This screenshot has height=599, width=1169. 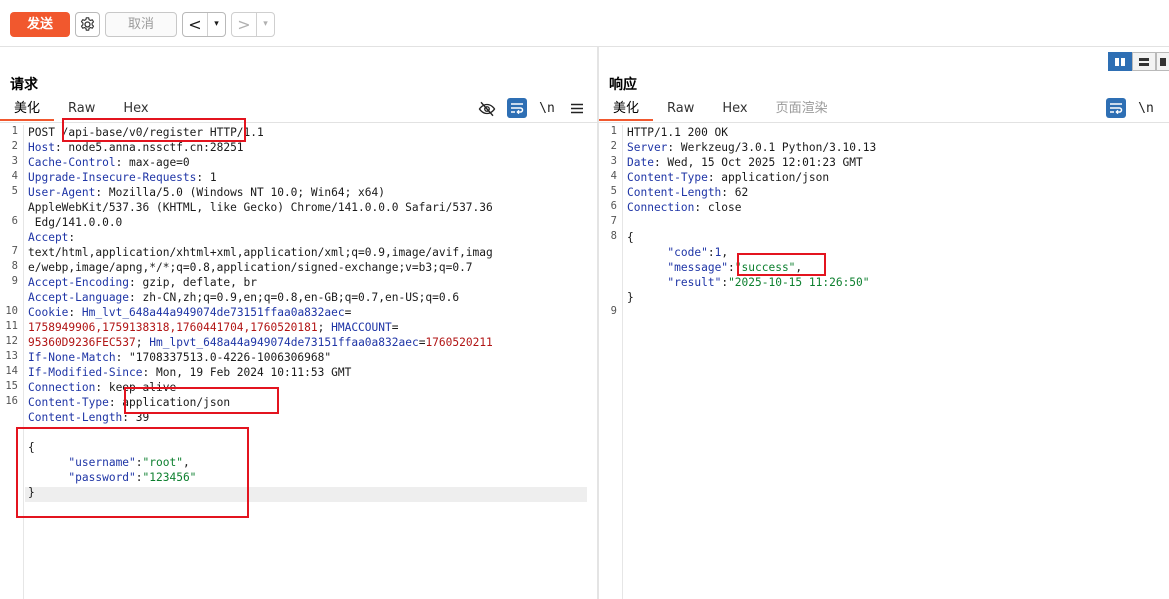 I want to click on code-line: Accept:, so click(x=51, y=237).